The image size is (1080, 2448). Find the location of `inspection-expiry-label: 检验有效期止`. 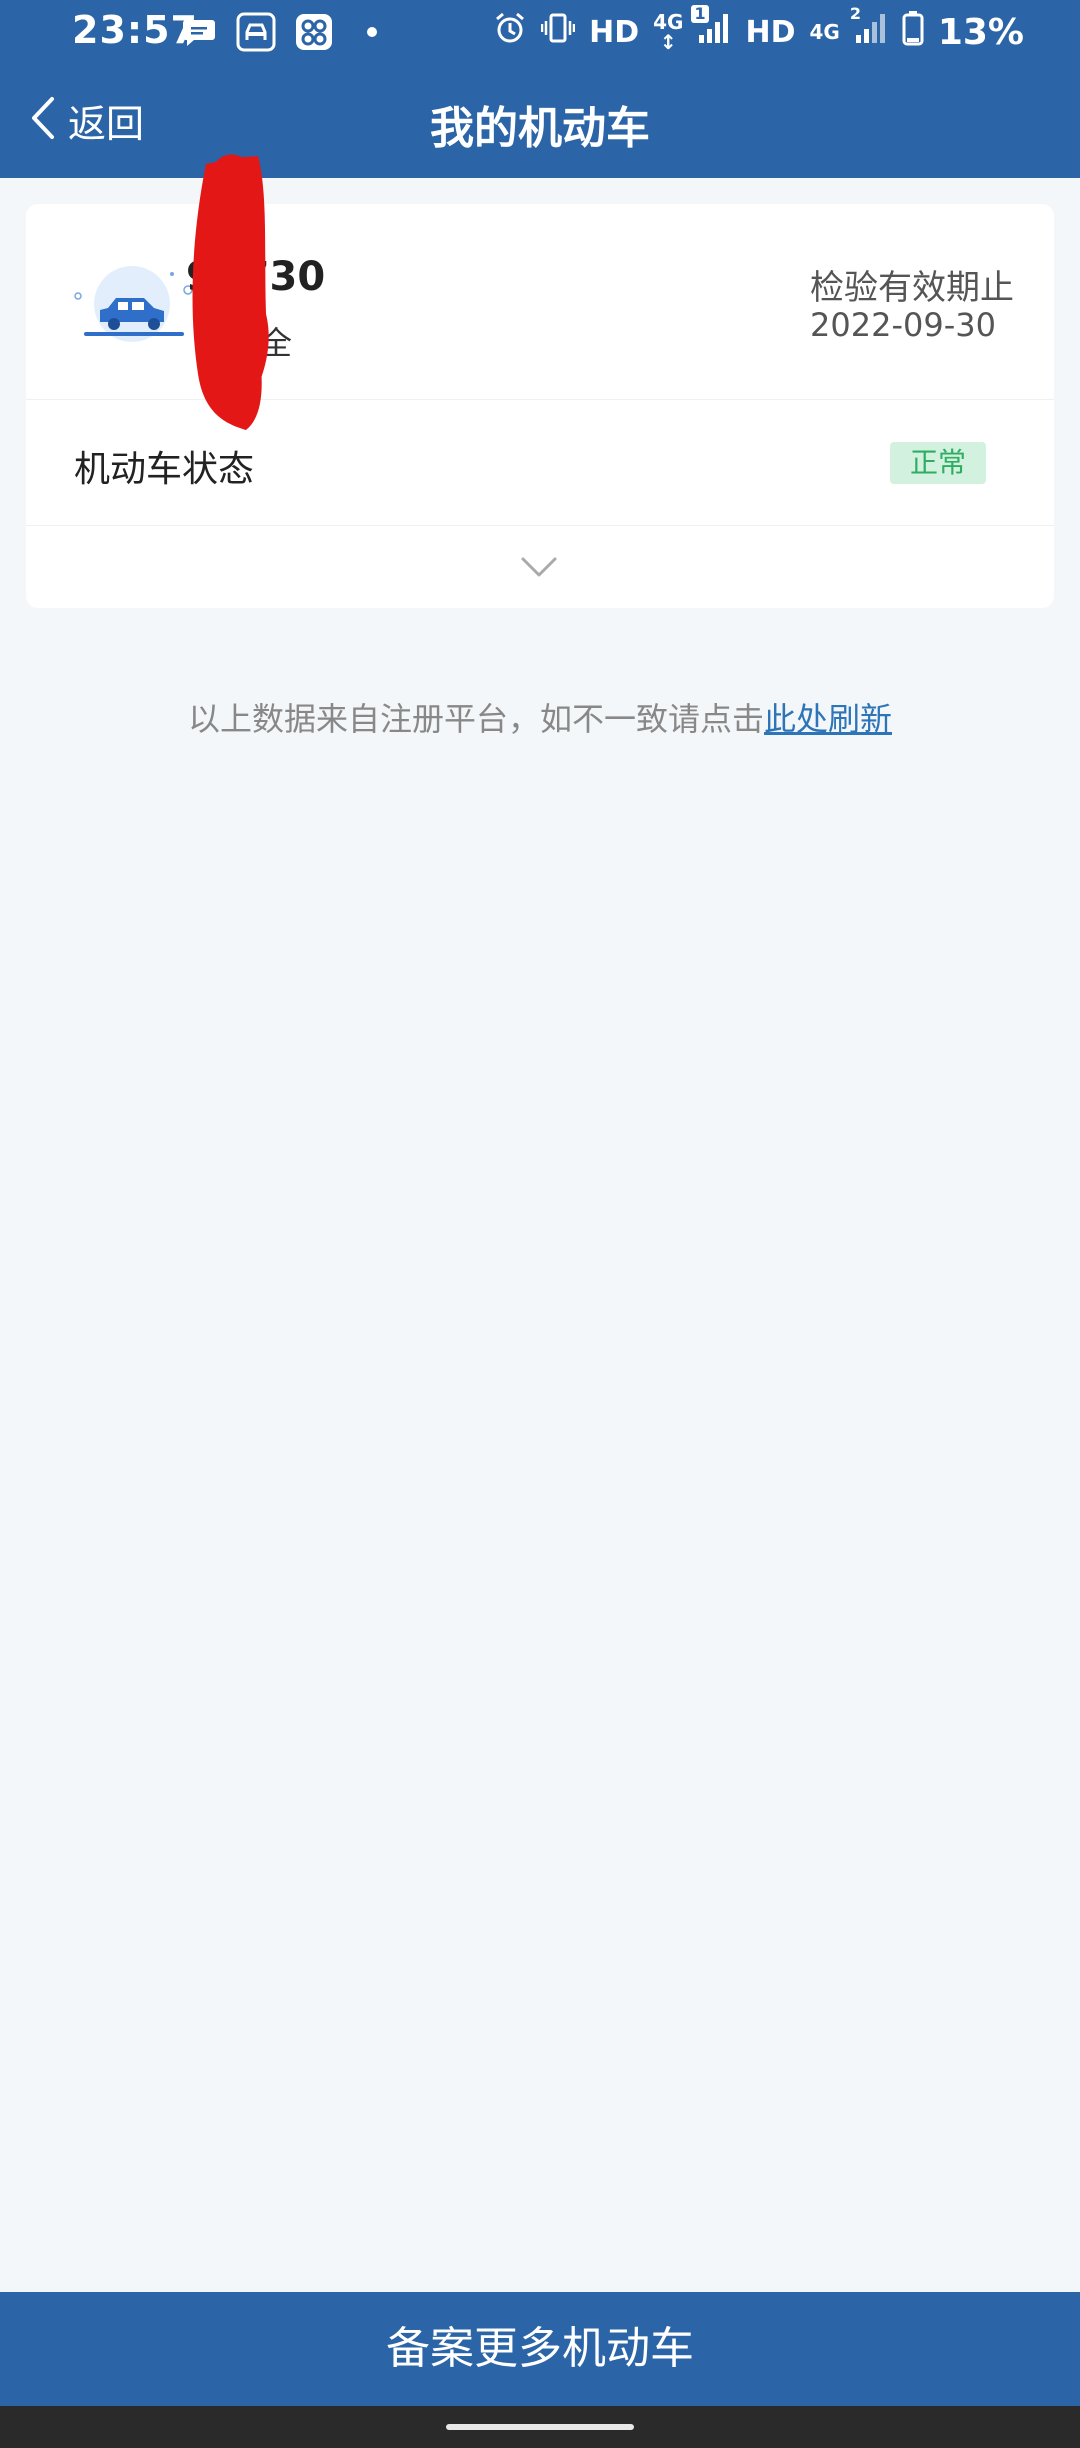

inspection-expiry-label: 检验有效期止 is located at coordinates (912, 288).